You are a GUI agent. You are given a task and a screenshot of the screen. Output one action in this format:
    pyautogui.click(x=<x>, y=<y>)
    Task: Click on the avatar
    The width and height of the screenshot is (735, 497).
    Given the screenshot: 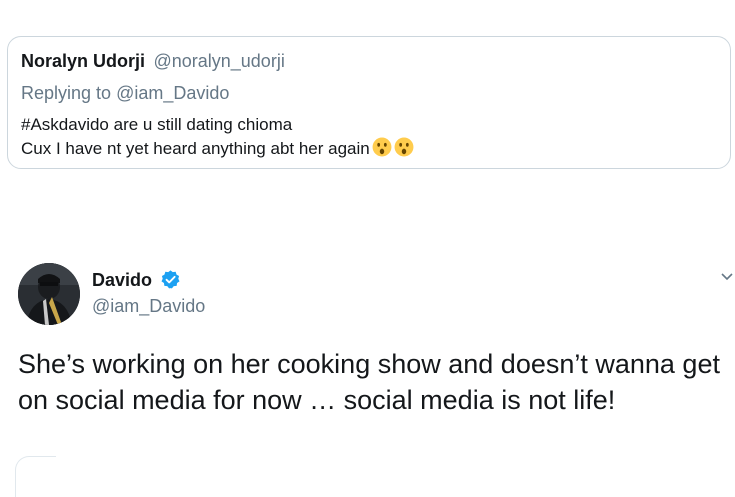 What is the action you would take?
    pyautogui.click(x=49, y=294)
    